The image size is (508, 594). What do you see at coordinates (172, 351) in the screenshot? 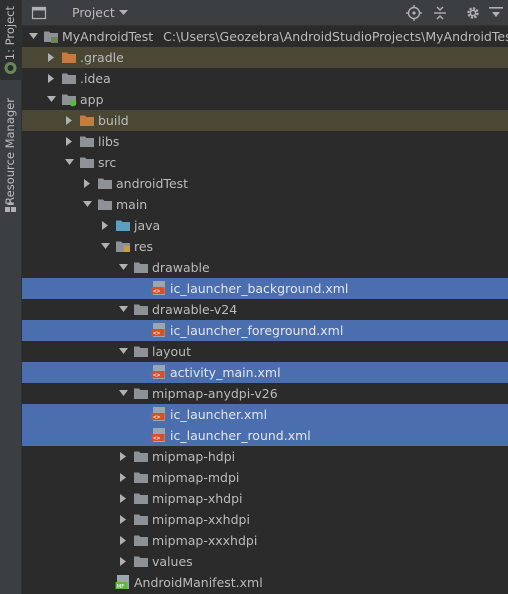
I see `tree-item-label: layout` at bounding box center [172, 351].